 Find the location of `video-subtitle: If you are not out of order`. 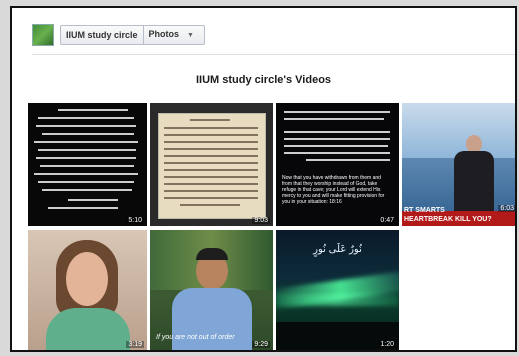

video-subtitle: If you are not out of order is located at coordinates (195, 337).